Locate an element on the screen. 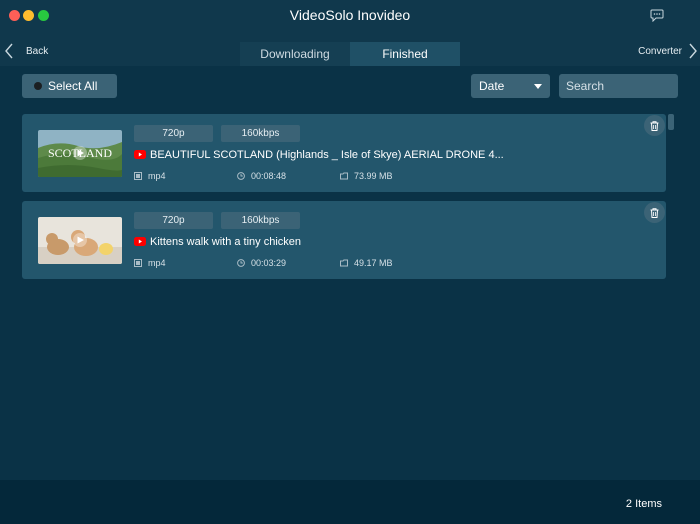 This screenshot has width=700, height=524. status-bar: 2 Items is located at coordinates (350, 502).